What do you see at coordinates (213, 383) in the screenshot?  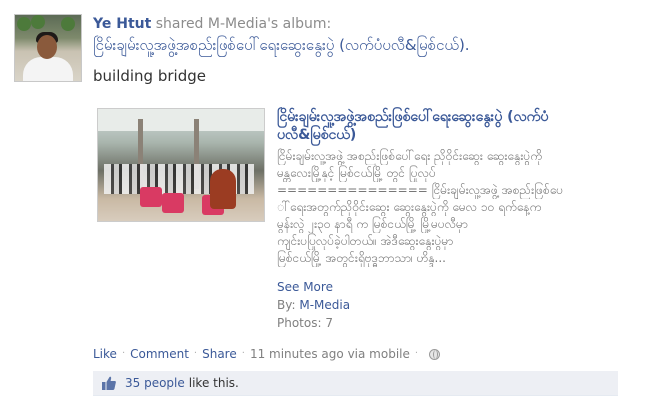 I see `likes-suffix: like this.` at bounding box center [213, 383].